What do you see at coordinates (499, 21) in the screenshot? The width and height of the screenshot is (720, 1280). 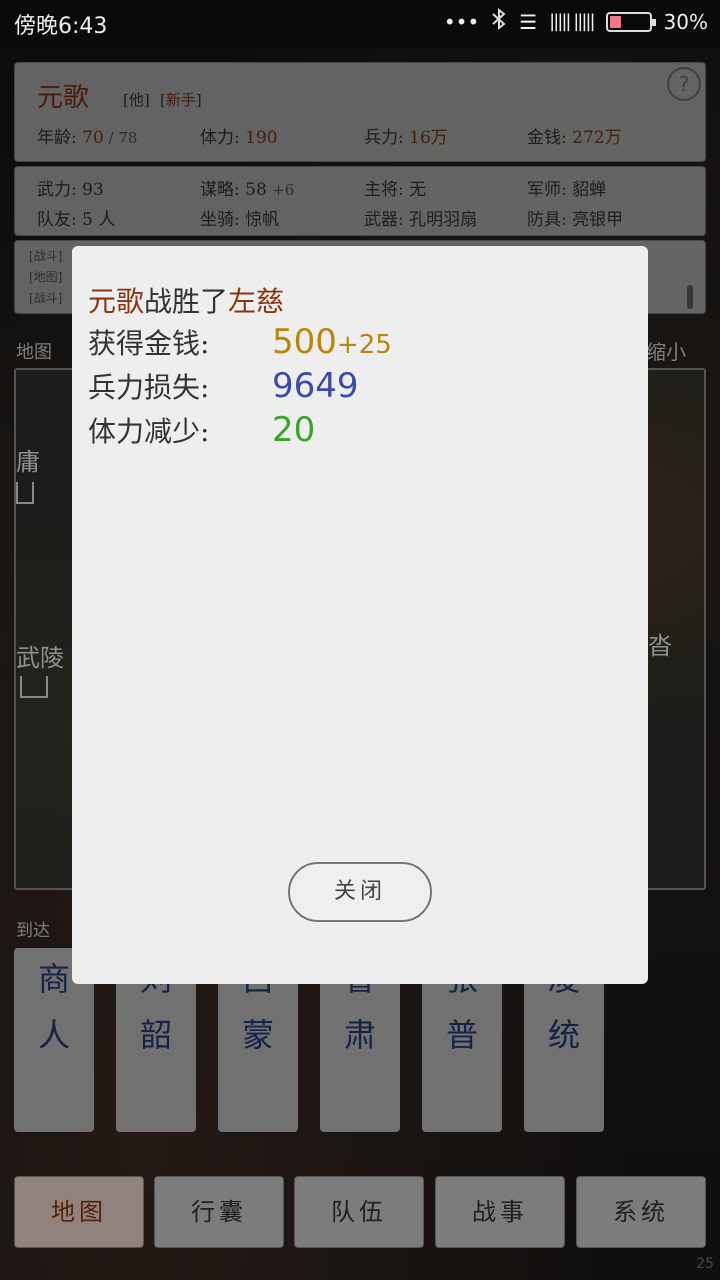 I see `bluetooth-icon` at bounding box center [499, 21].